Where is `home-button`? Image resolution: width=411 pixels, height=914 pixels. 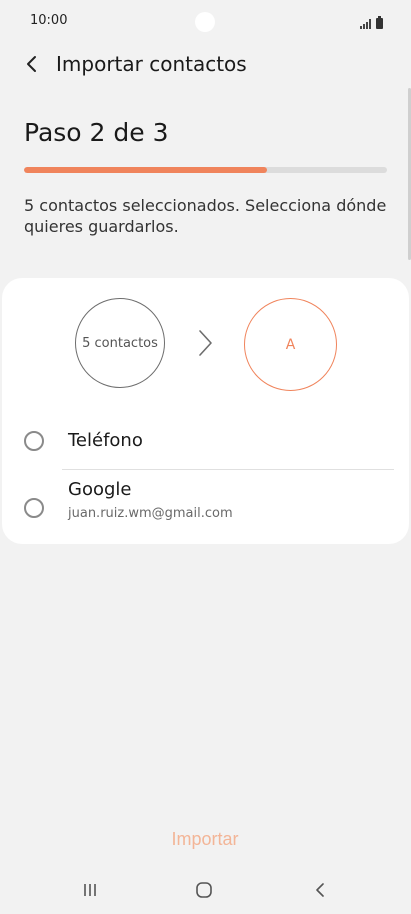
home-button is located at coordinates (204, 890).